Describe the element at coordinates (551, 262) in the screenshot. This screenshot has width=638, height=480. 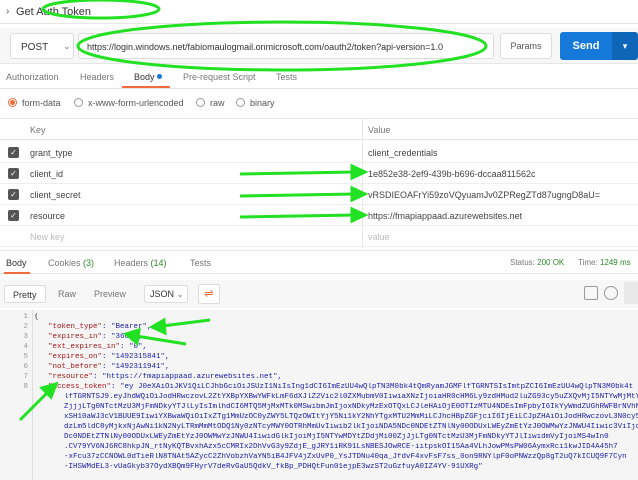
I see `status-value: 200 OK` at that location.